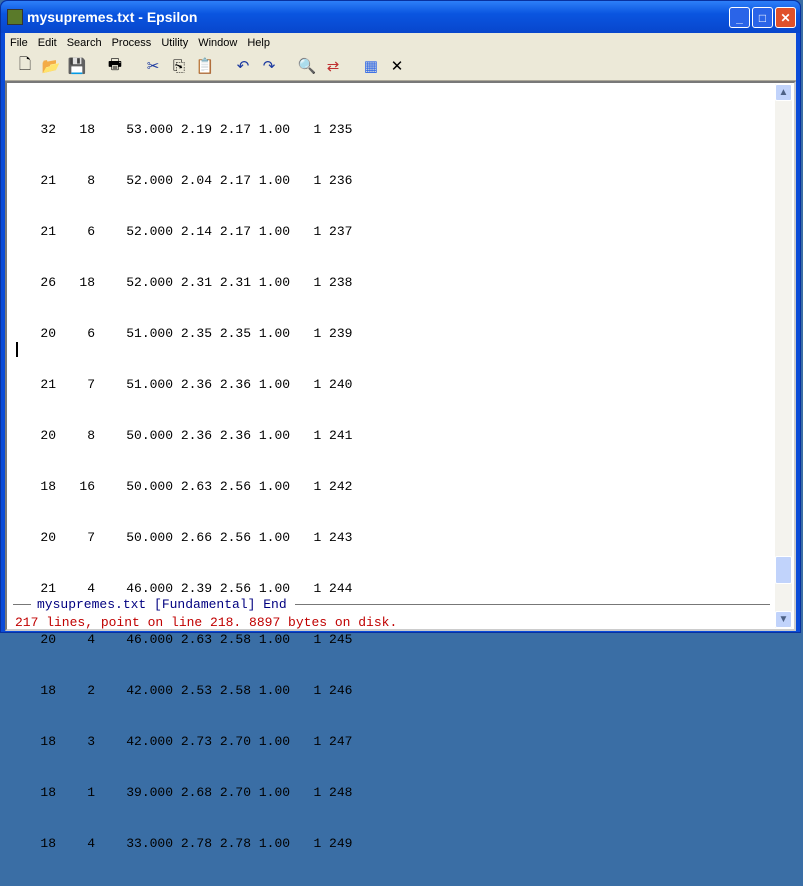  I want to click on menu-help: Help, so click(258, 43).